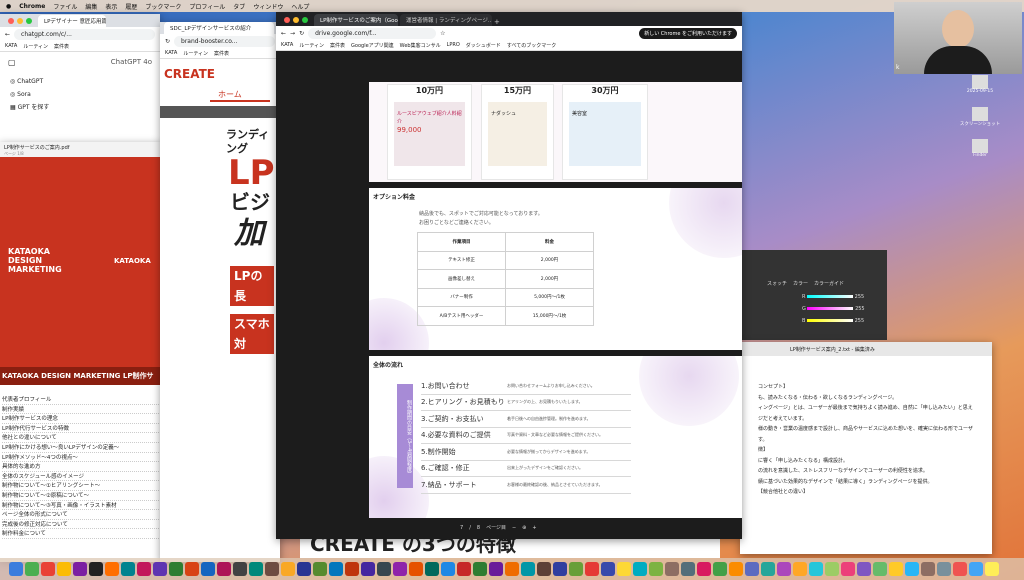 This screenshot has height=580, width=1024. What do you see at coordinates (844, 297) in the screenshot?
I see `channel-r: R 255` at bounding box center [844, 297].